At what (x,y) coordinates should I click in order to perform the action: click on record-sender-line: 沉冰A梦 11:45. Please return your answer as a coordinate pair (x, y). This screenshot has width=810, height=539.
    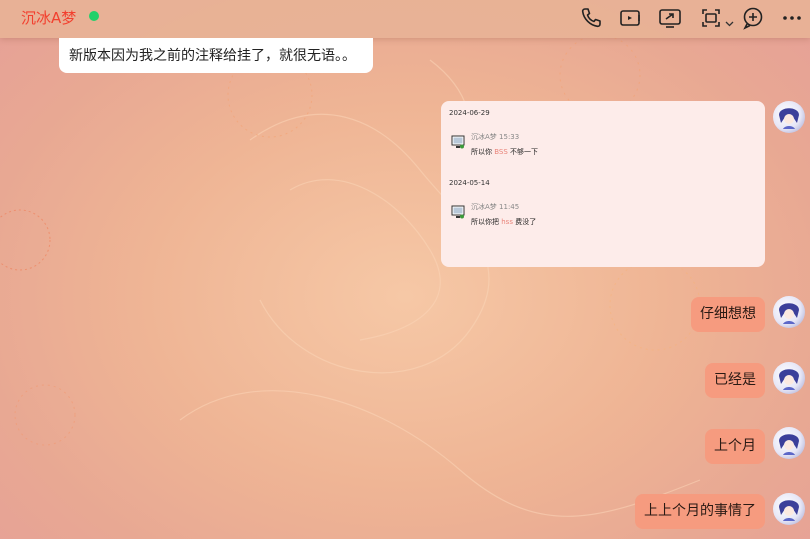
    Looking at the image, I should click on (495, 207).